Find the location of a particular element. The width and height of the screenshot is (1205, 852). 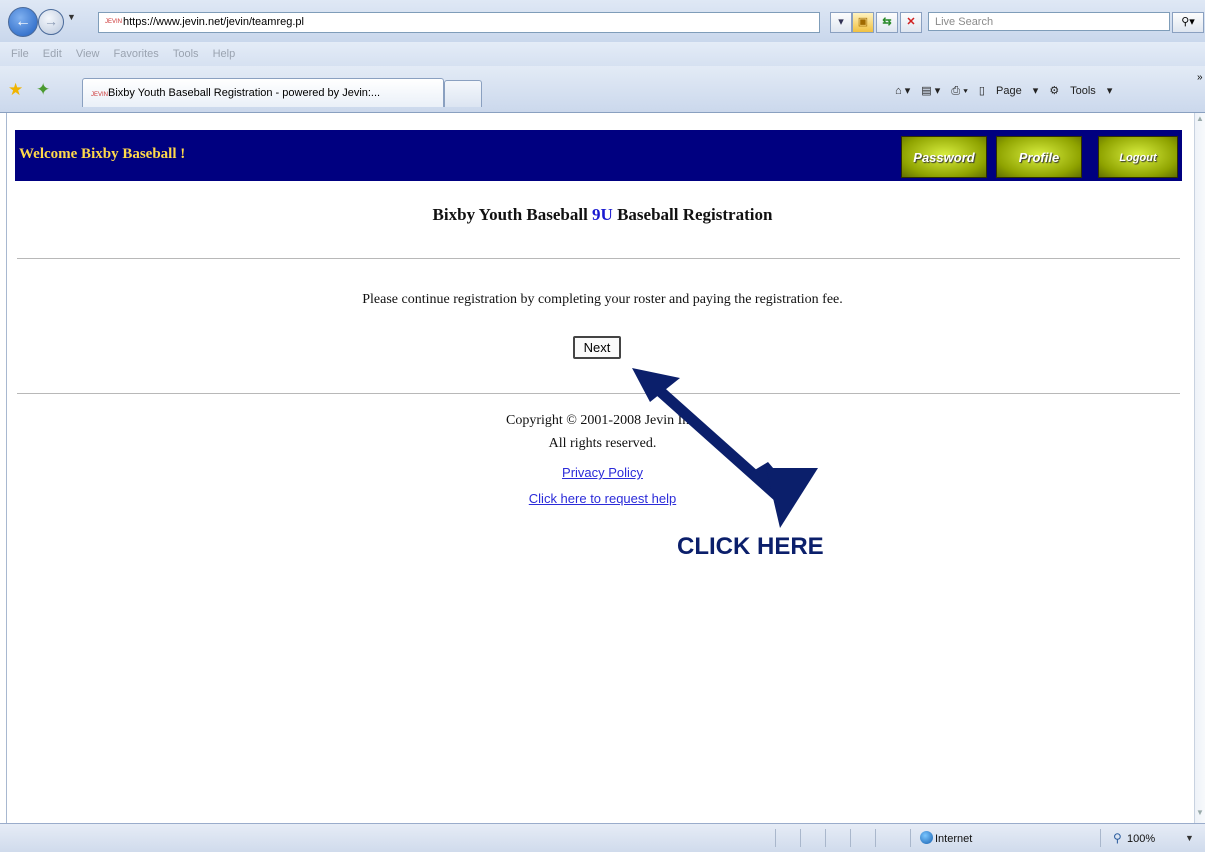

page-menu-label: Page is located at coordinates (1009, 91).